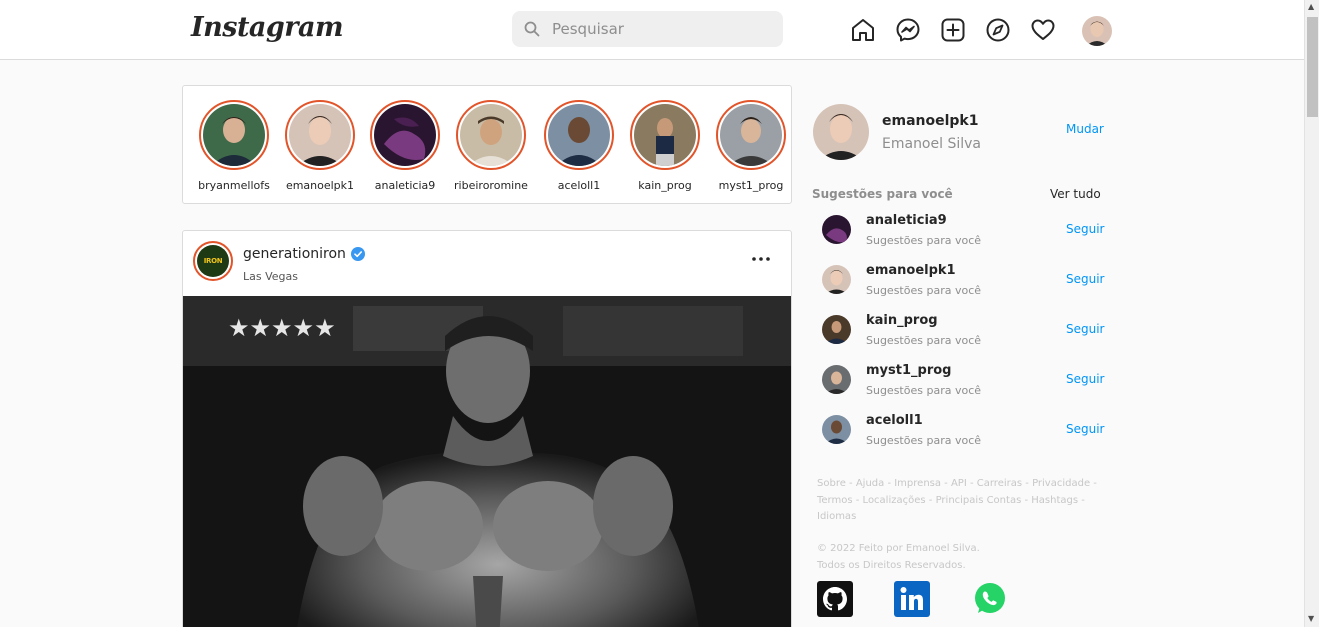 The image size is (1319, 627). I want to click on story-item: analeticia9, so click(405, 146).